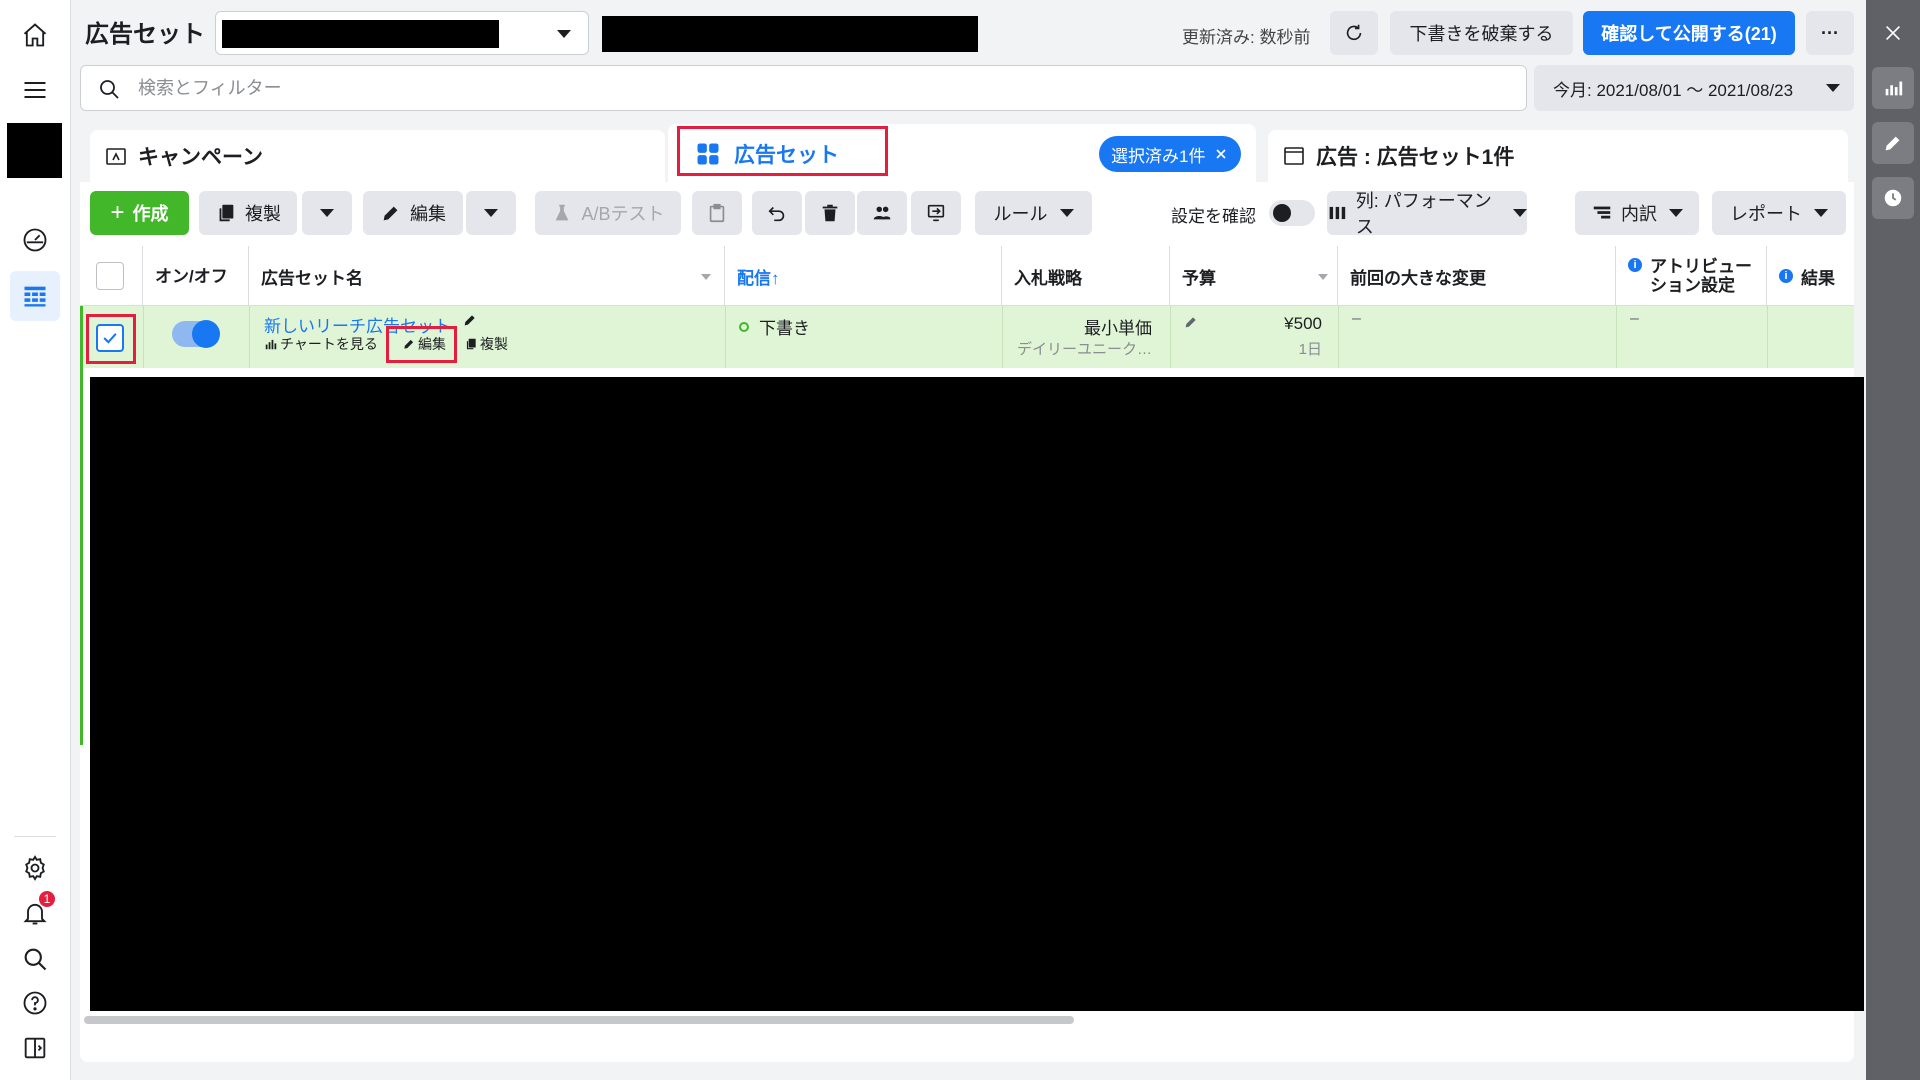 Image resolution: width=1920 pixels, height=1080 pixels. I want to click on view-chart-link: チャートを見る, so click(321, 344).